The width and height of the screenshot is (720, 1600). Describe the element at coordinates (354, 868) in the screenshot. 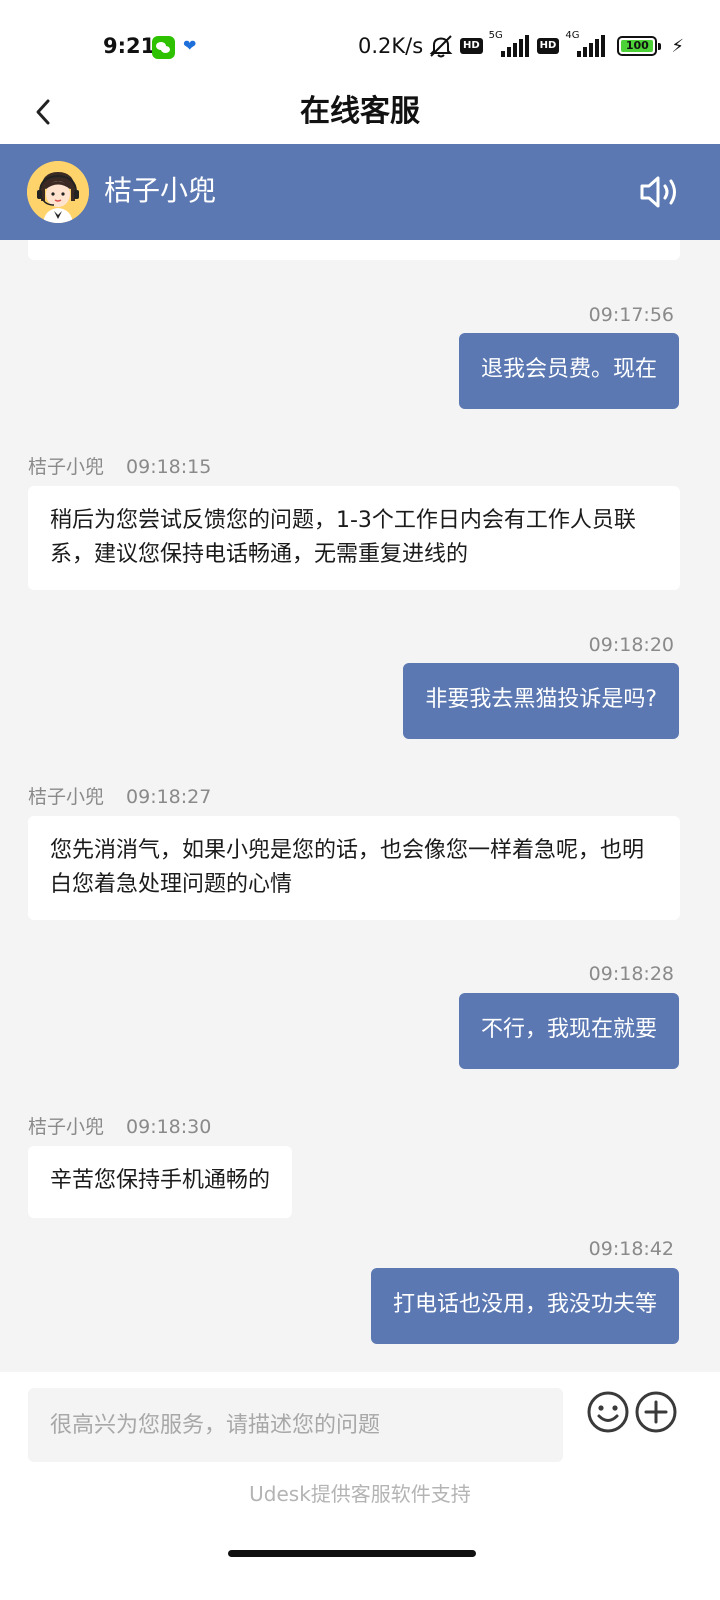

I see `incoming-message: 您先消消气，如果小兜是您的话，也会像您一样着急呢，也明白您着急处理问题的心情` at that location.